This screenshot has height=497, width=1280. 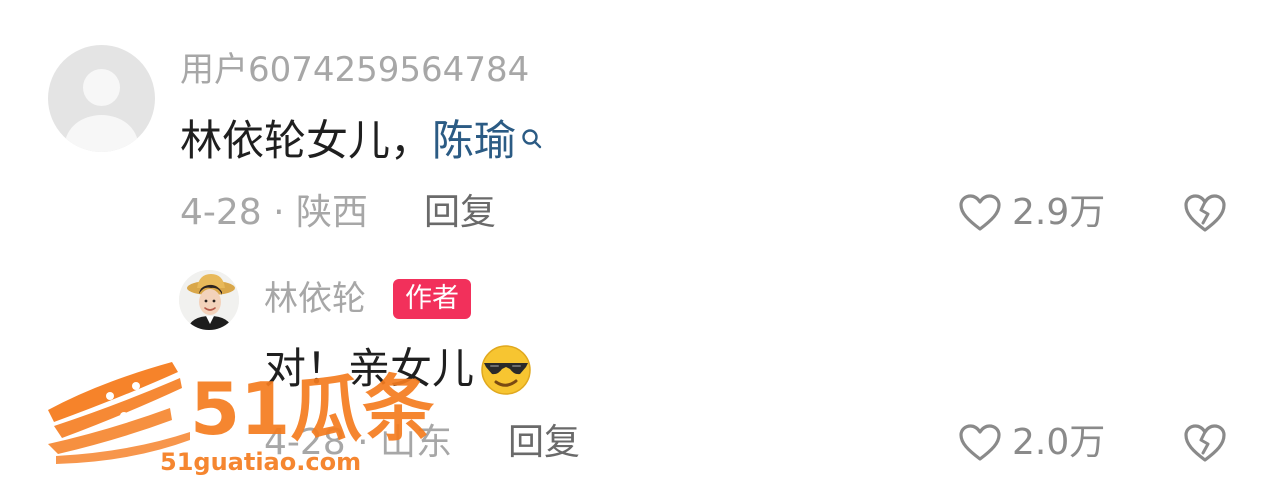 What do you see at coordinates (1059, 442) in the screenshot?
I see `reply-like-count: 2.0万` at bounding box center [1059, 442].